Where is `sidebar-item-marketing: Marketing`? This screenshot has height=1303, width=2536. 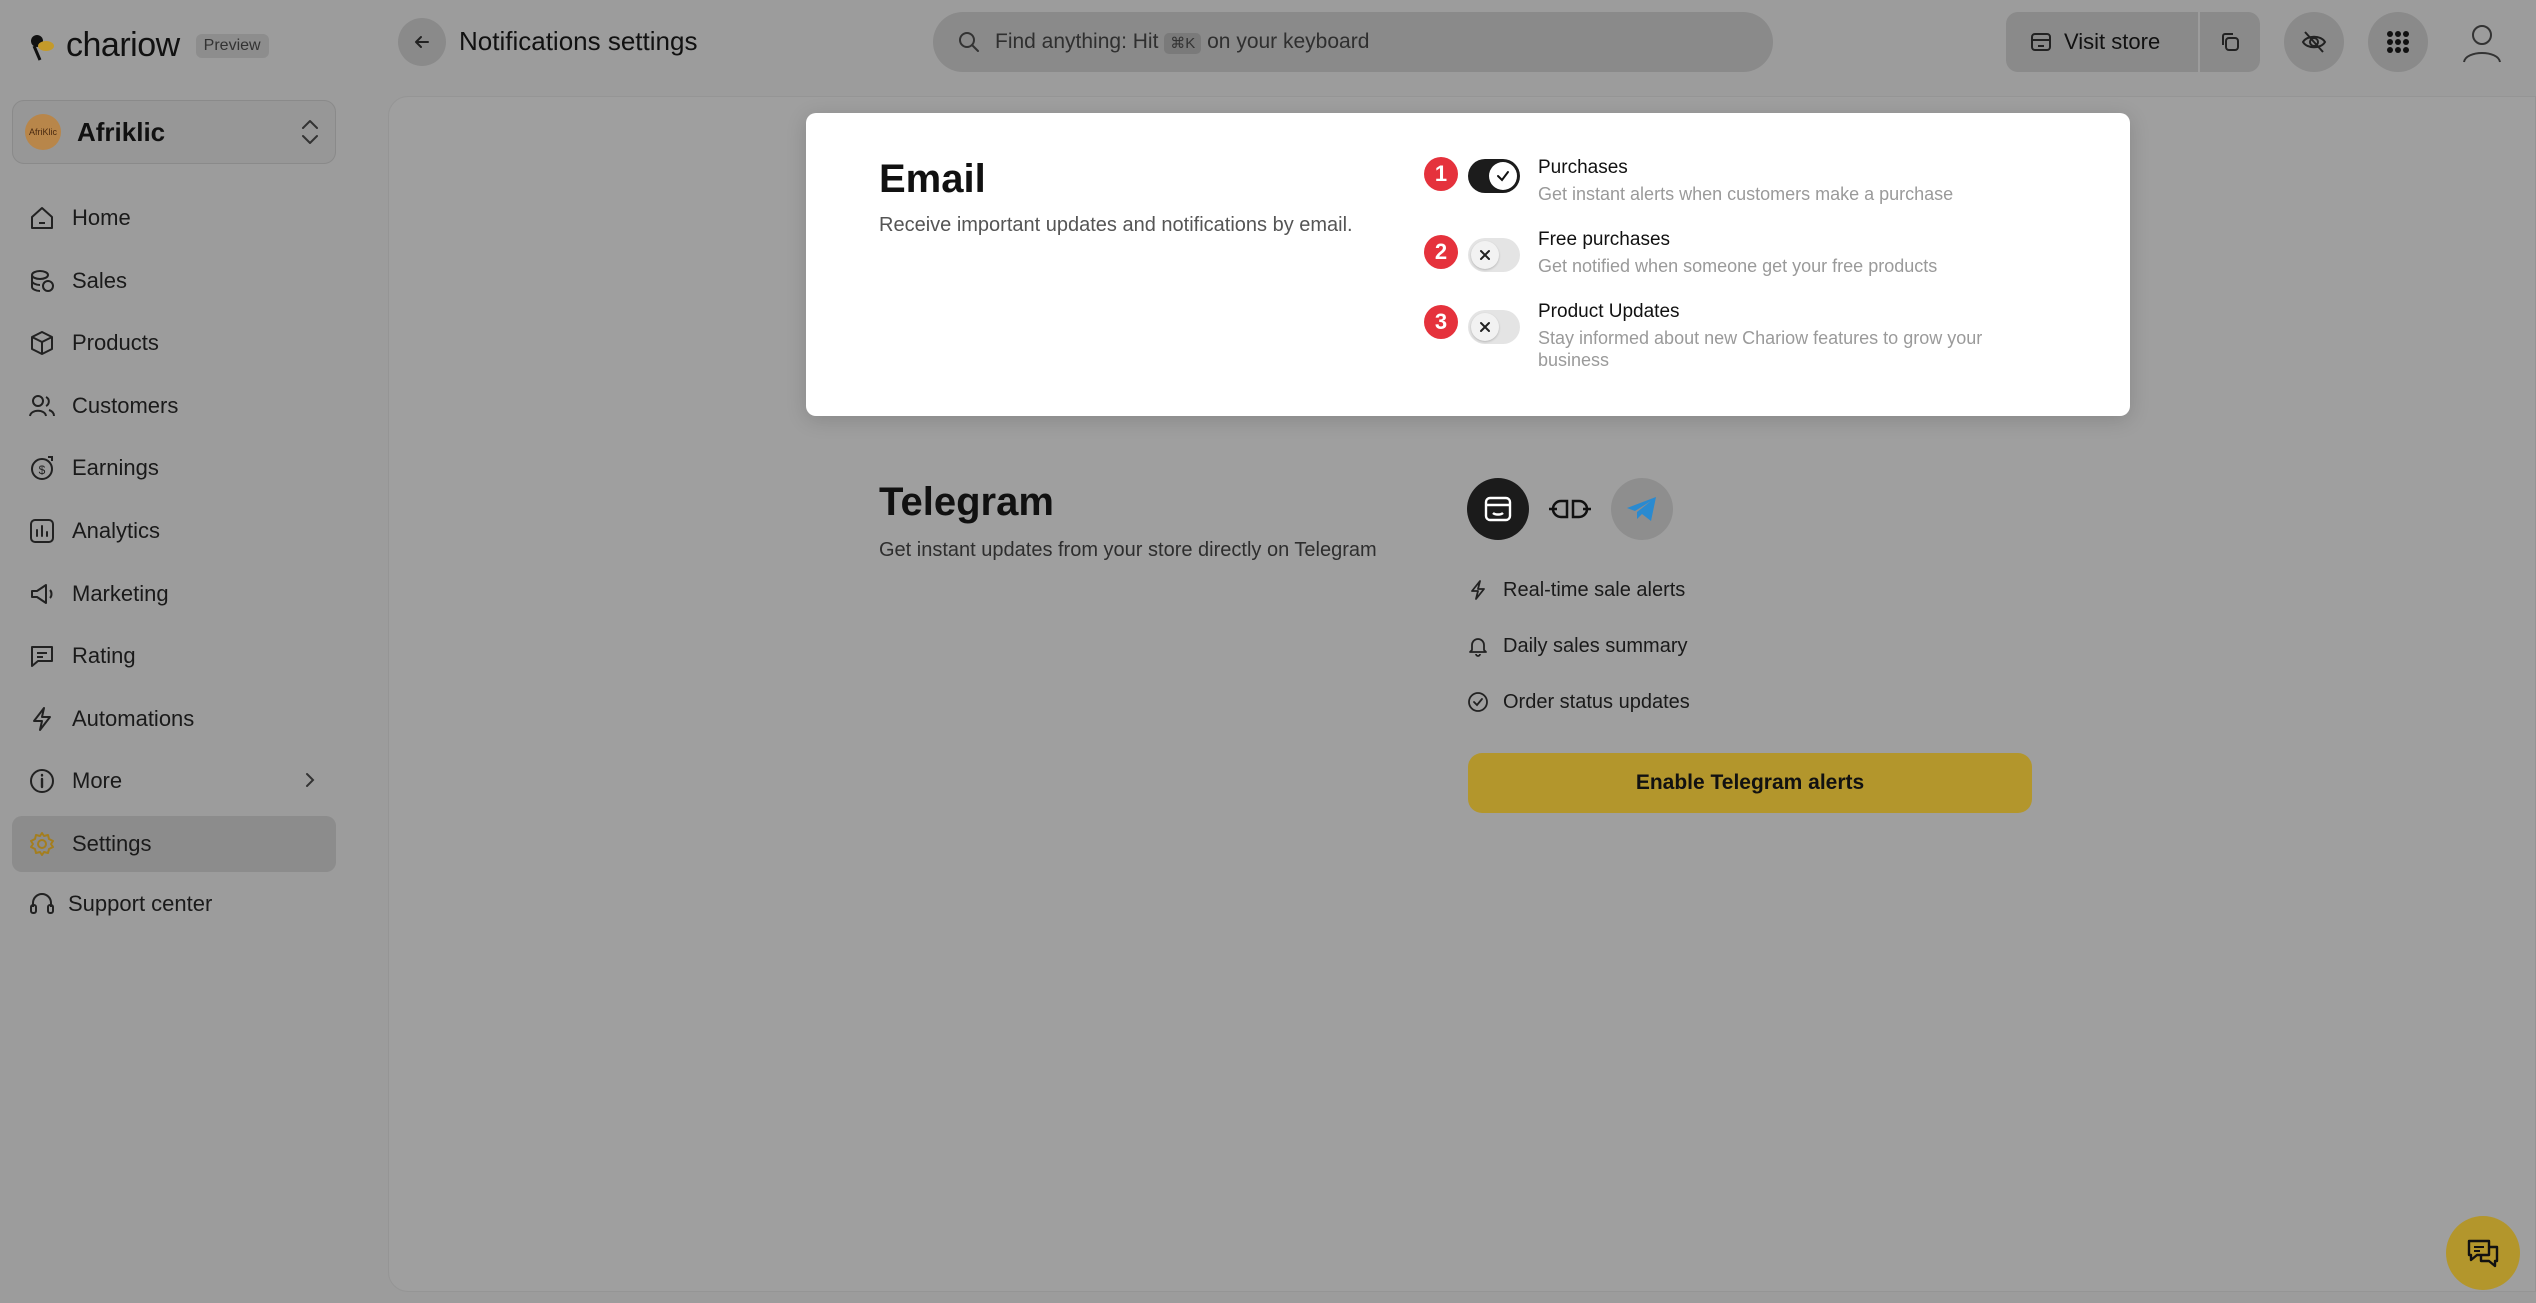 sidebar-item-marketing: Marketing is located at coordinates (174, 594).